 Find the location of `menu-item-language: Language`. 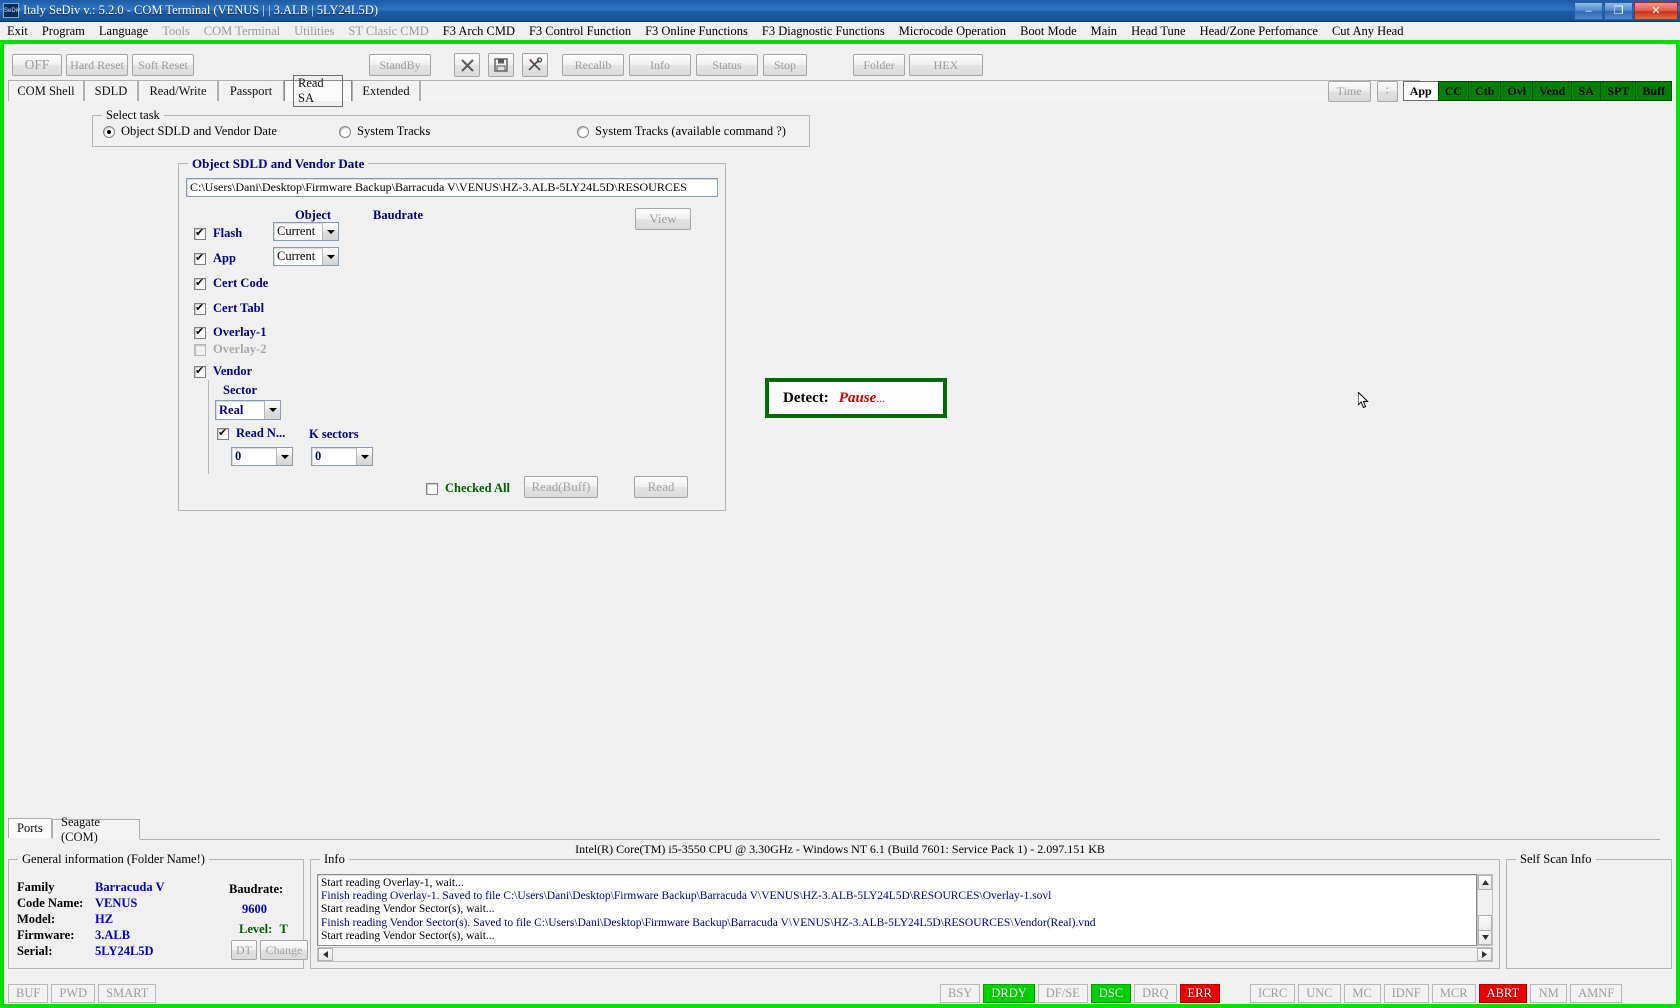

menu-item-language: Language is located at coordinates (123, 31).